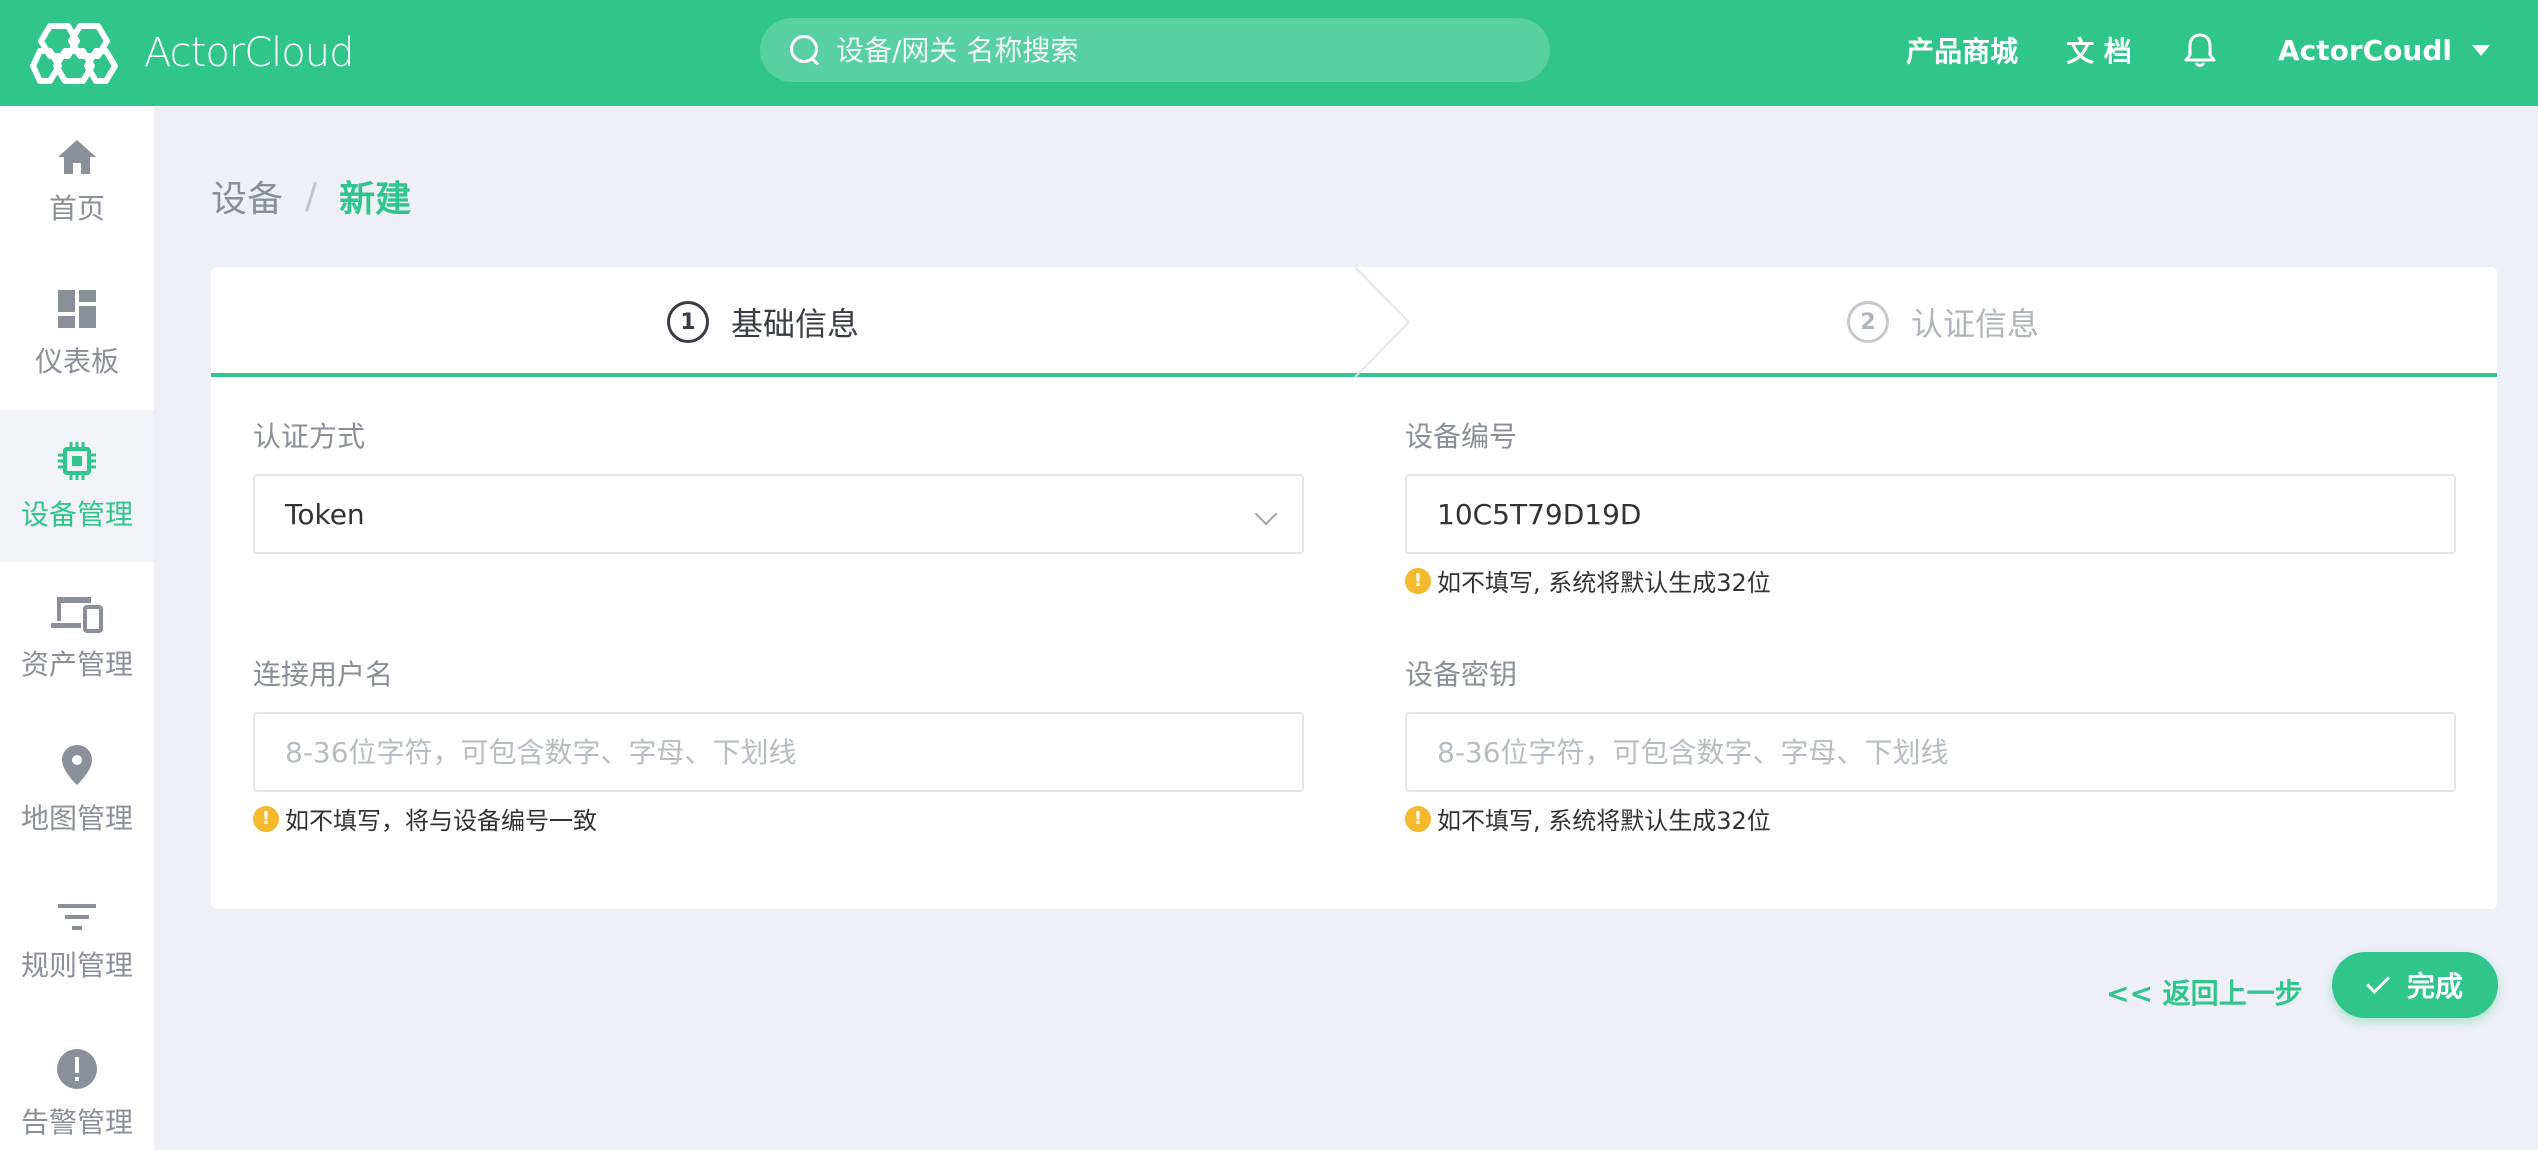 The image size is (2538, 1150). Describe the element at coordinates (77, 638) in the screenshot. I see `sidebar-item-asset-management: 资产管理` at that location.